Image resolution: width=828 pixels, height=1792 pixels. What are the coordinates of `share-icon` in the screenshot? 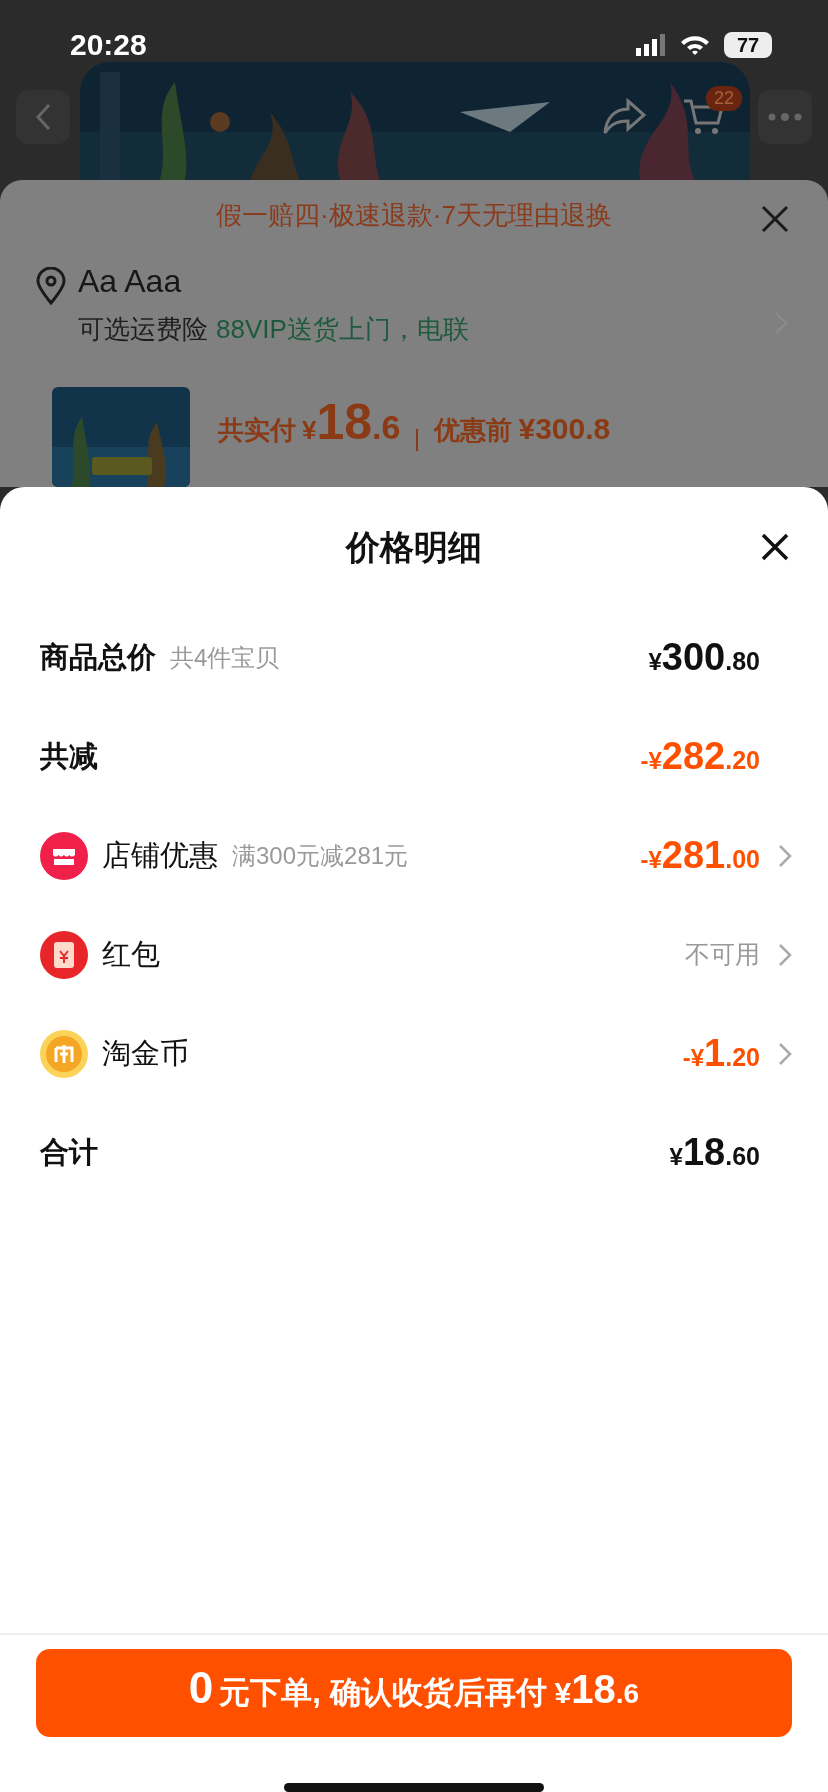 It's located at (624, 117).